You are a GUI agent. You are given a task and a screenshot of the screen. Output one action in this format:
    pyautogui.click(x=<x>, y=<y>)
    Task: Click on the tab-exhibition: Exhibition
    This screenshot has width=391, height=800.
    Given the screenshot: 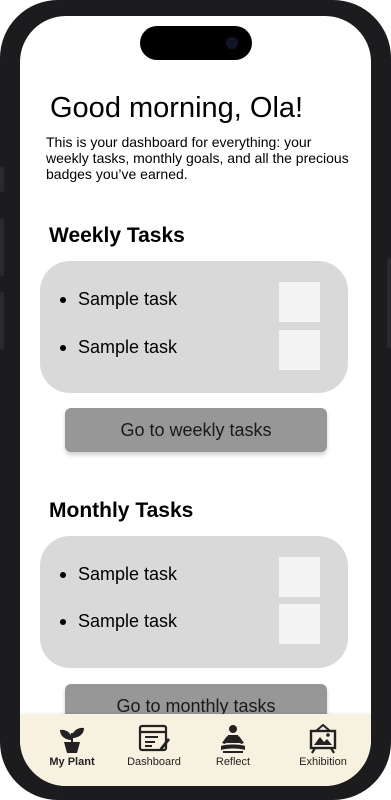 What is the action you would take?
    pyautogui.click(x=323, y=747)
    